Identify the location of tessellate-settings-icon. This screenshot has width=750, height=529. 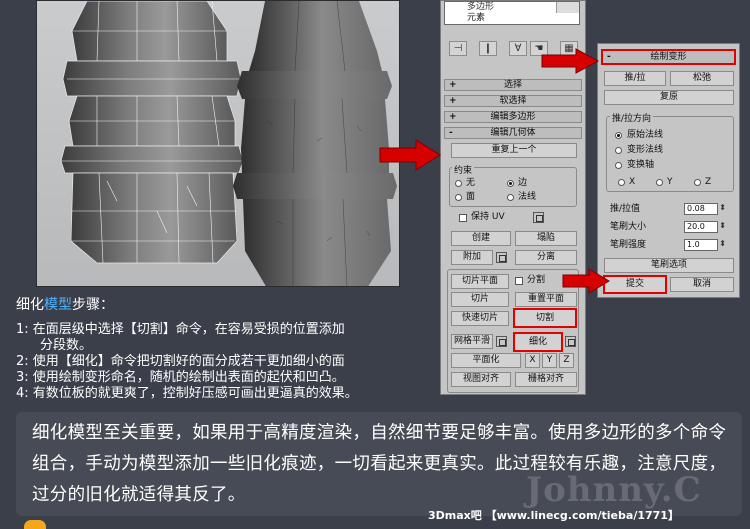
(570, 341).